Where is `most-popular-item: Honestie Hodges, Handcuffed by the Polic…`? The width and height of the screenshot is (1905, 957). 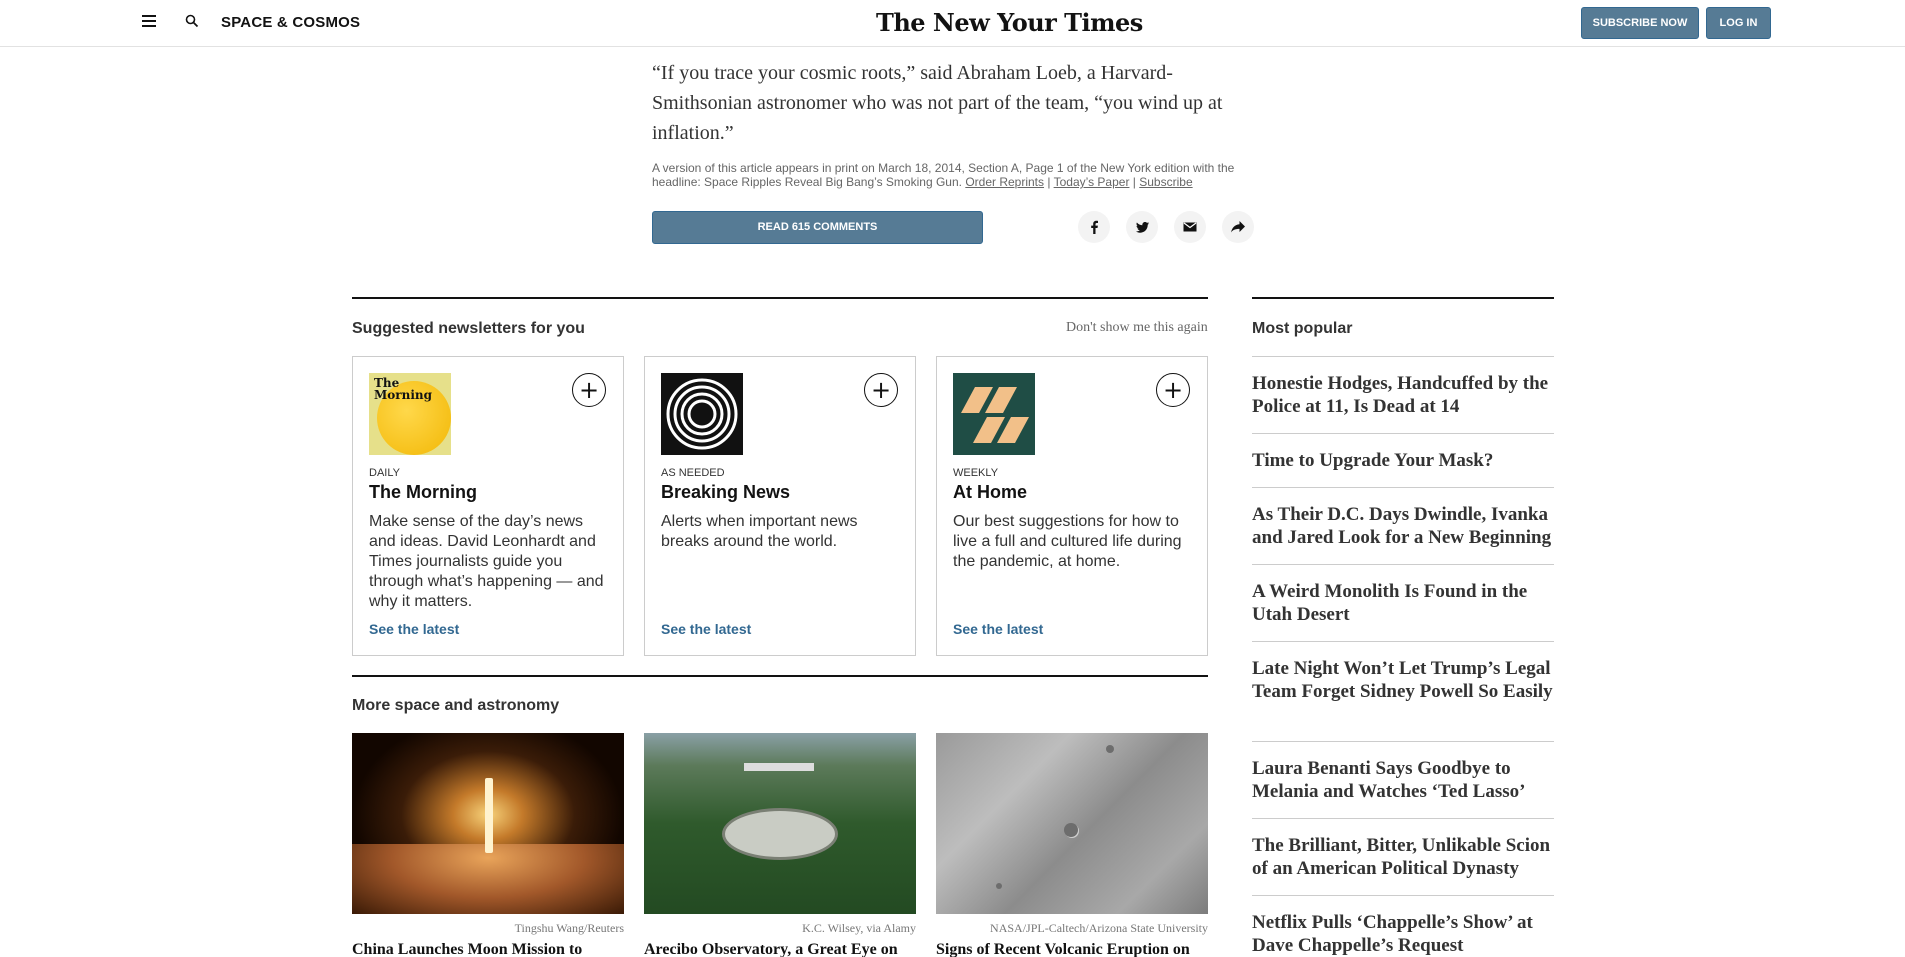 most-popular-item: Honestie Hodges, Handcuffed by the Polic… is located at coordinates (1403, 395).